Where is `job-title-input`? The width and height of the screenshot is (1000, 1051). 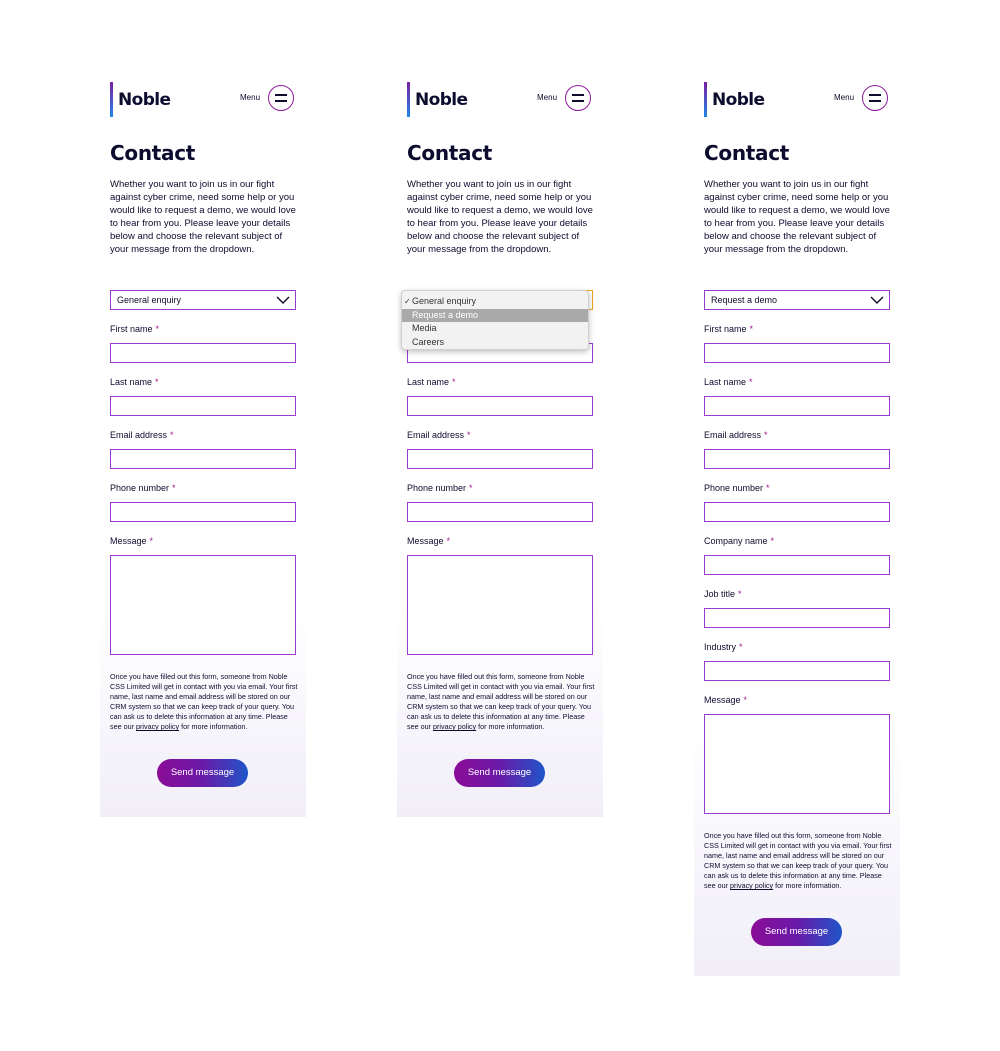
job-title-input is located at coordinates (797, 618).